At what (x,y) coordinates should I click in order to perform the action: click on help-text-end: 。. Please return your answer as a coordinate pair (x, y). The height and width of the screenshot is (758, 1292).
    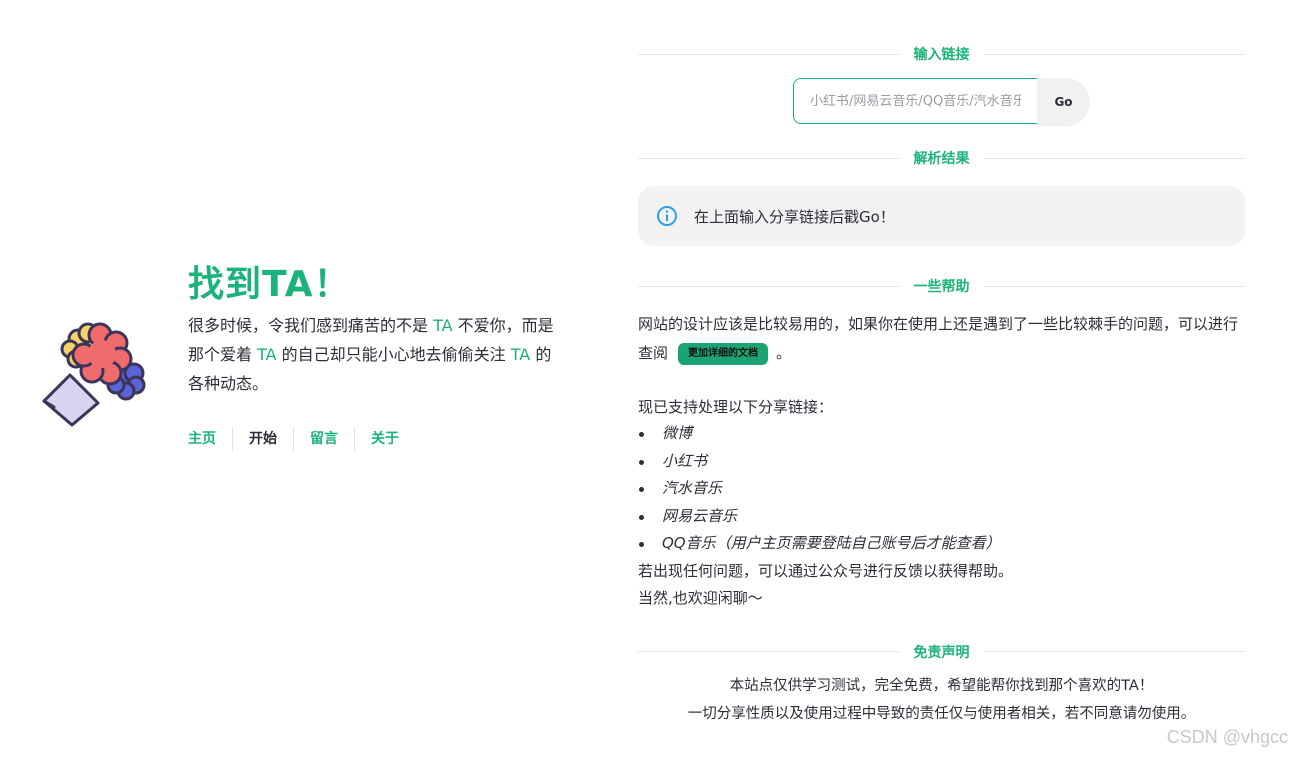
    Looking at the image, I should click on (784, 353).